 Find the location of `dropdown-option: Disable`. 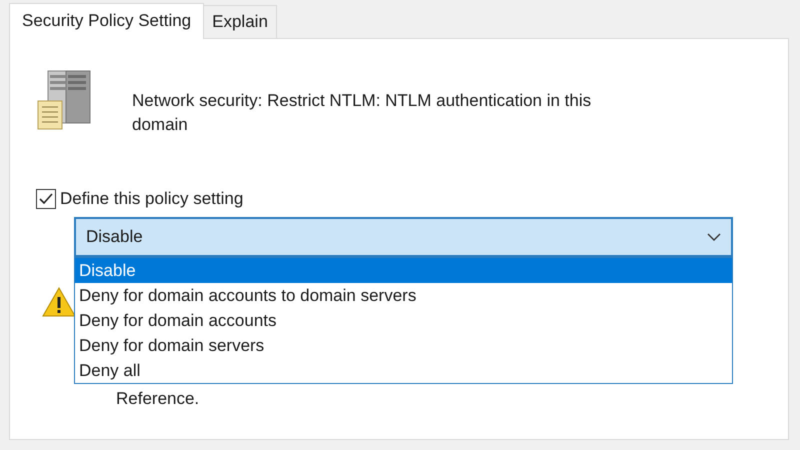

dropdown-option: Disable is located at coordinates (403, 270).